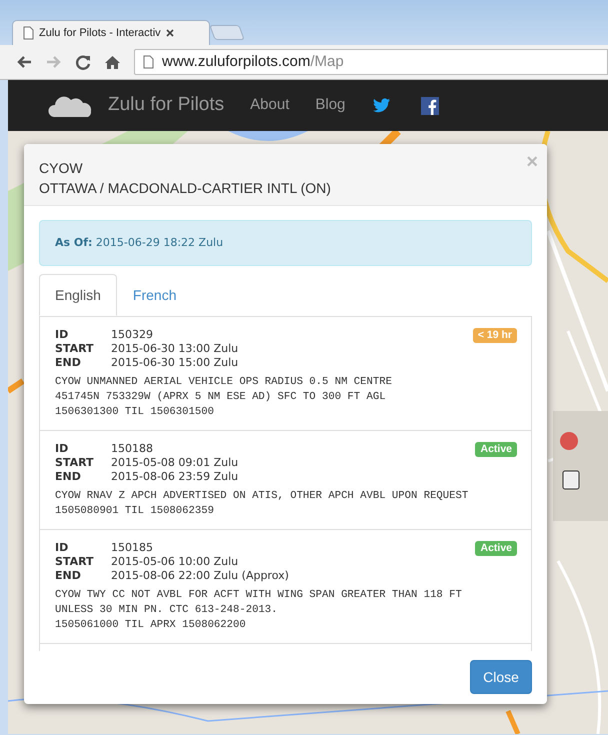 This screenshot has height=735, width=608. Describe the element at coordinates (135, 511) in the screenshot. I see `notam-text: 1505080901 TIL 1508062359` at that location.